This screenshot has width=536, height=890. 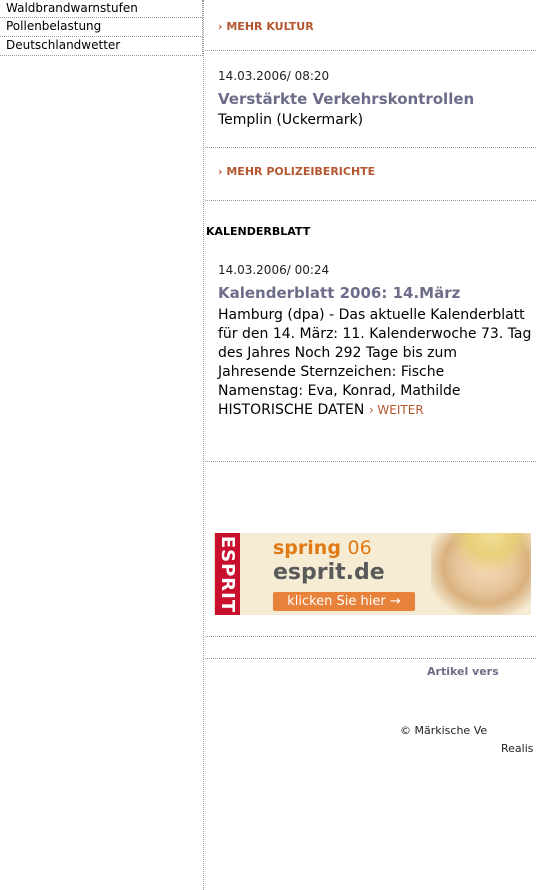 I want to click on calendar-date: 14.03.2006/ 00:24, so click(x=274, y=270).